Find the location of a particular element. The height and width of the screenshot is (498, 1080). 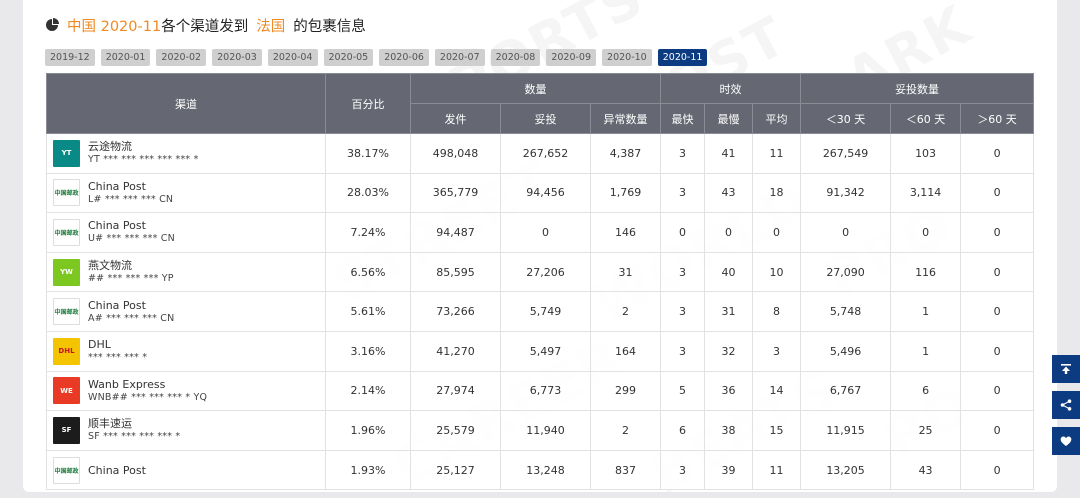

cell-slowest: 41 is located at coordinates (729, 153).